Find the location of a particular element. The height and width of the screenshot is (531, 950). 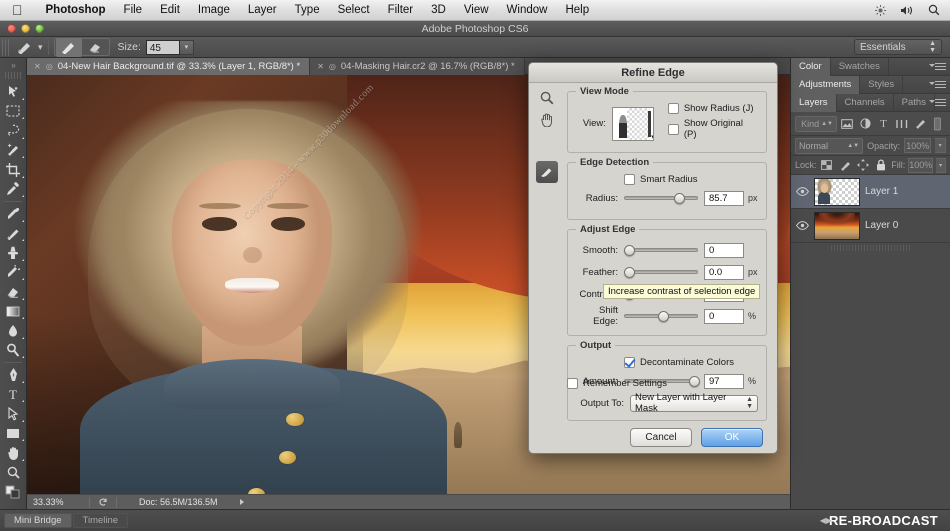

cancel-button: Cancel is located at coordinates (661, 437).